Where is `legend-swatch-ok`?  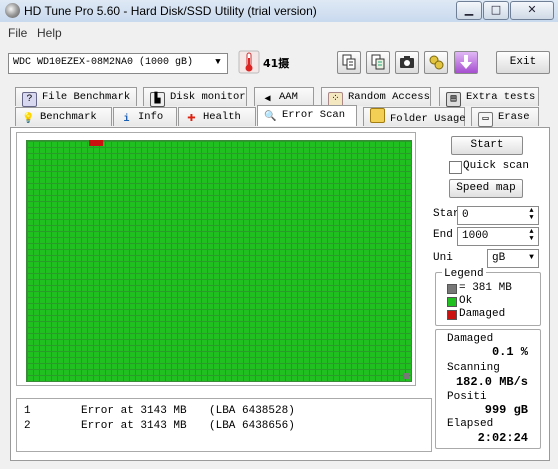
legend-swatch-ok is located at coordinates (452, 302).